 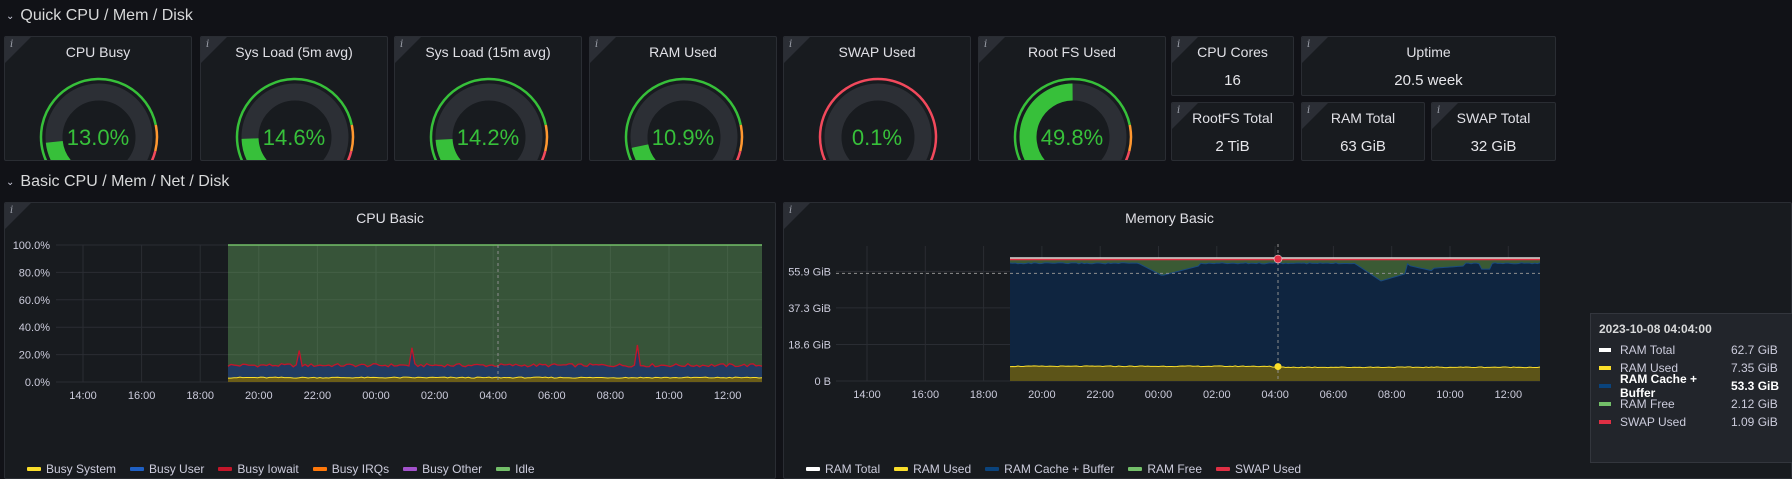 What do you see at coordinates (1754, 422) in the screenshot?
I see `tooltip-value: 1.09 GiB` at bounding box center [1754, 422].